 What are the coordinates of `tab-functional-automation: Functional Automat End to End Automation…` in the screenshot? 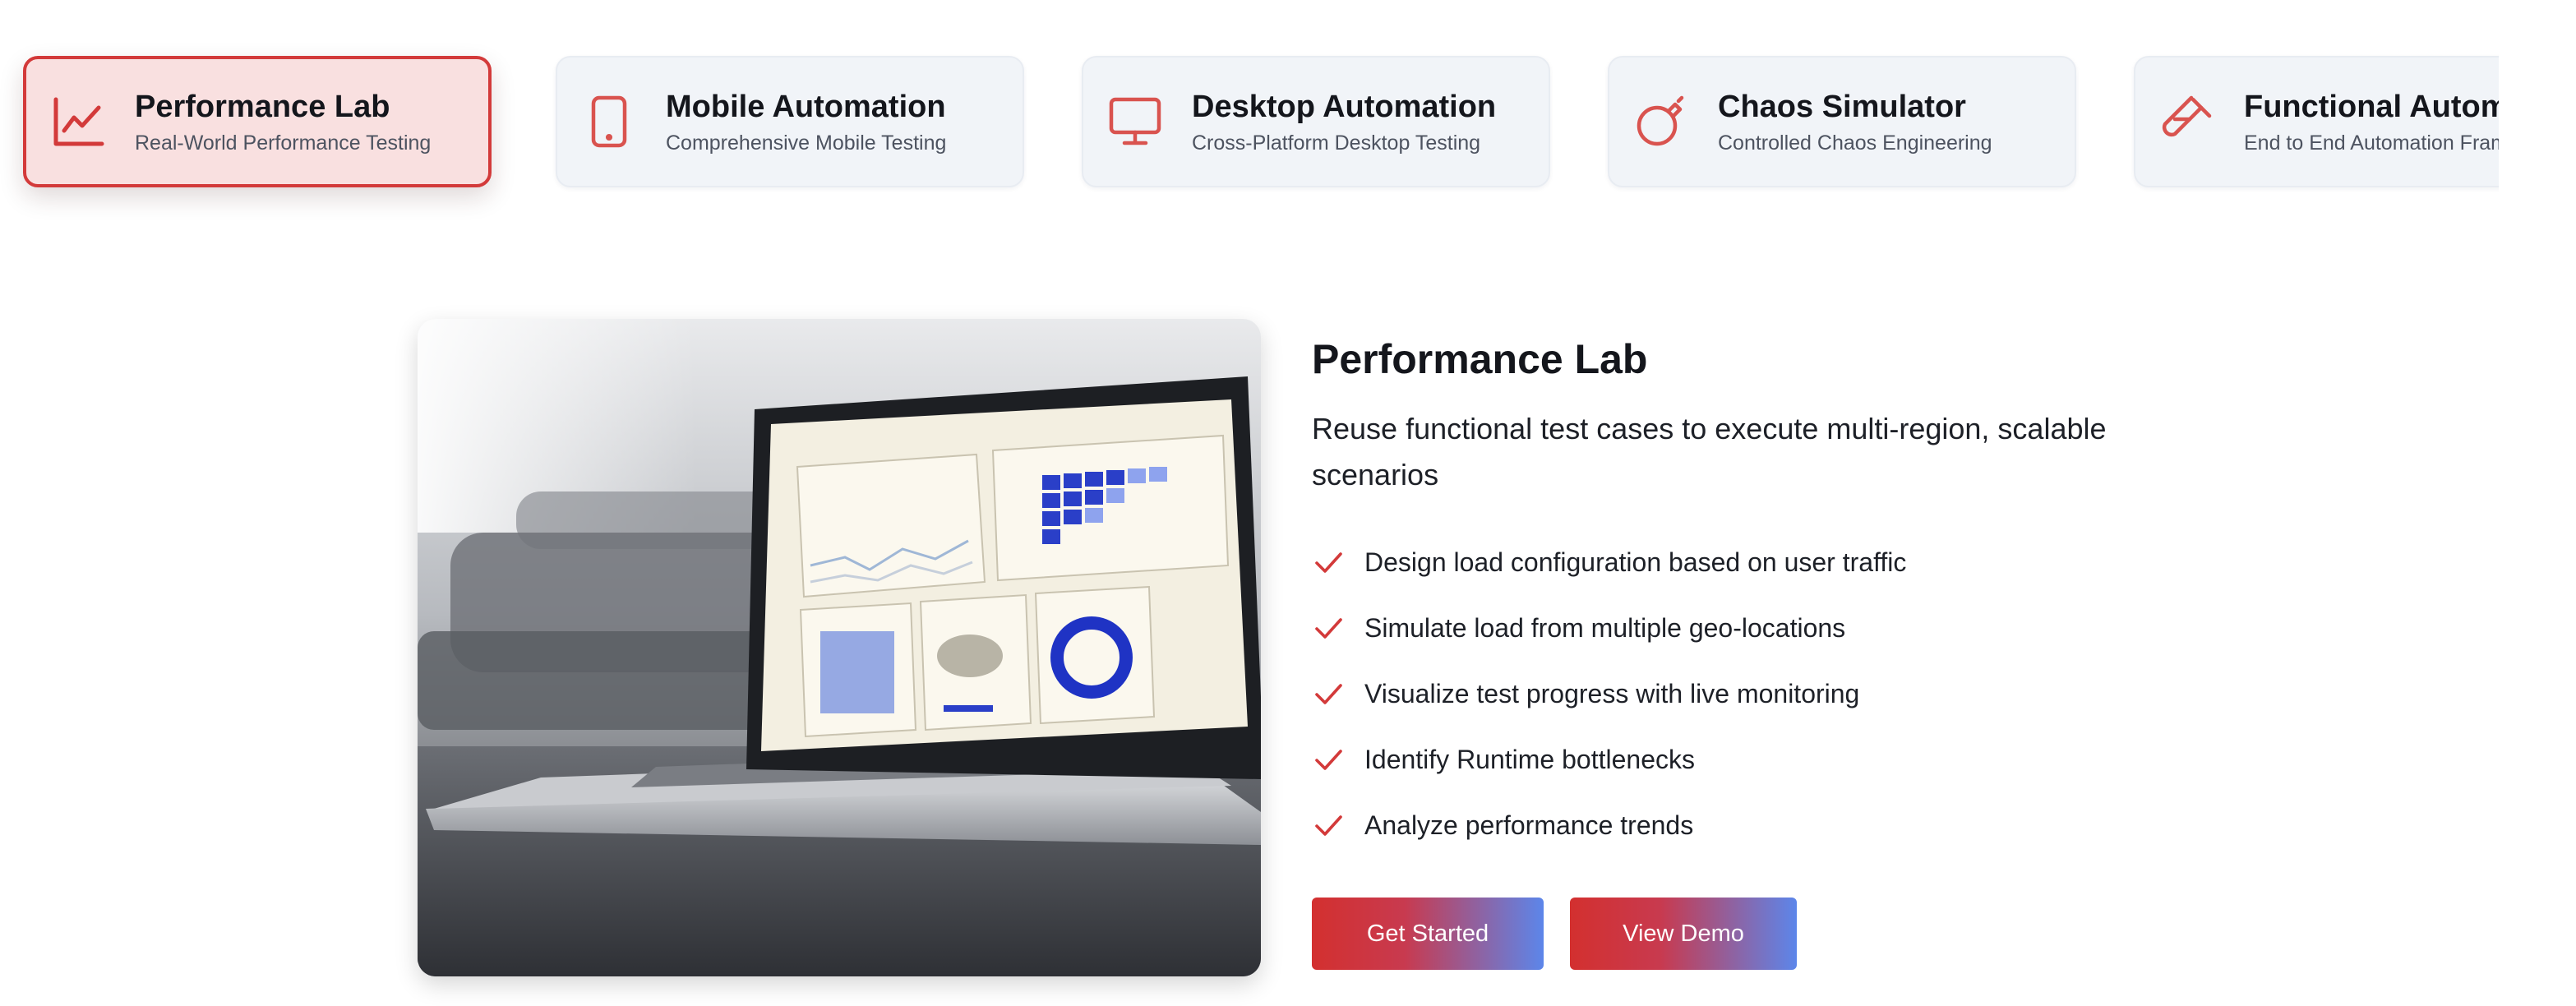 It's located at (2316, 121).